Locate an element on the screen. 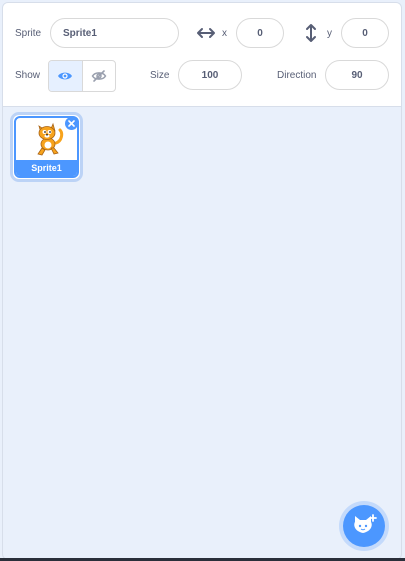 This screenshot has height=561, width=405. hide-sprite-button is located at coordinates (98, 76).